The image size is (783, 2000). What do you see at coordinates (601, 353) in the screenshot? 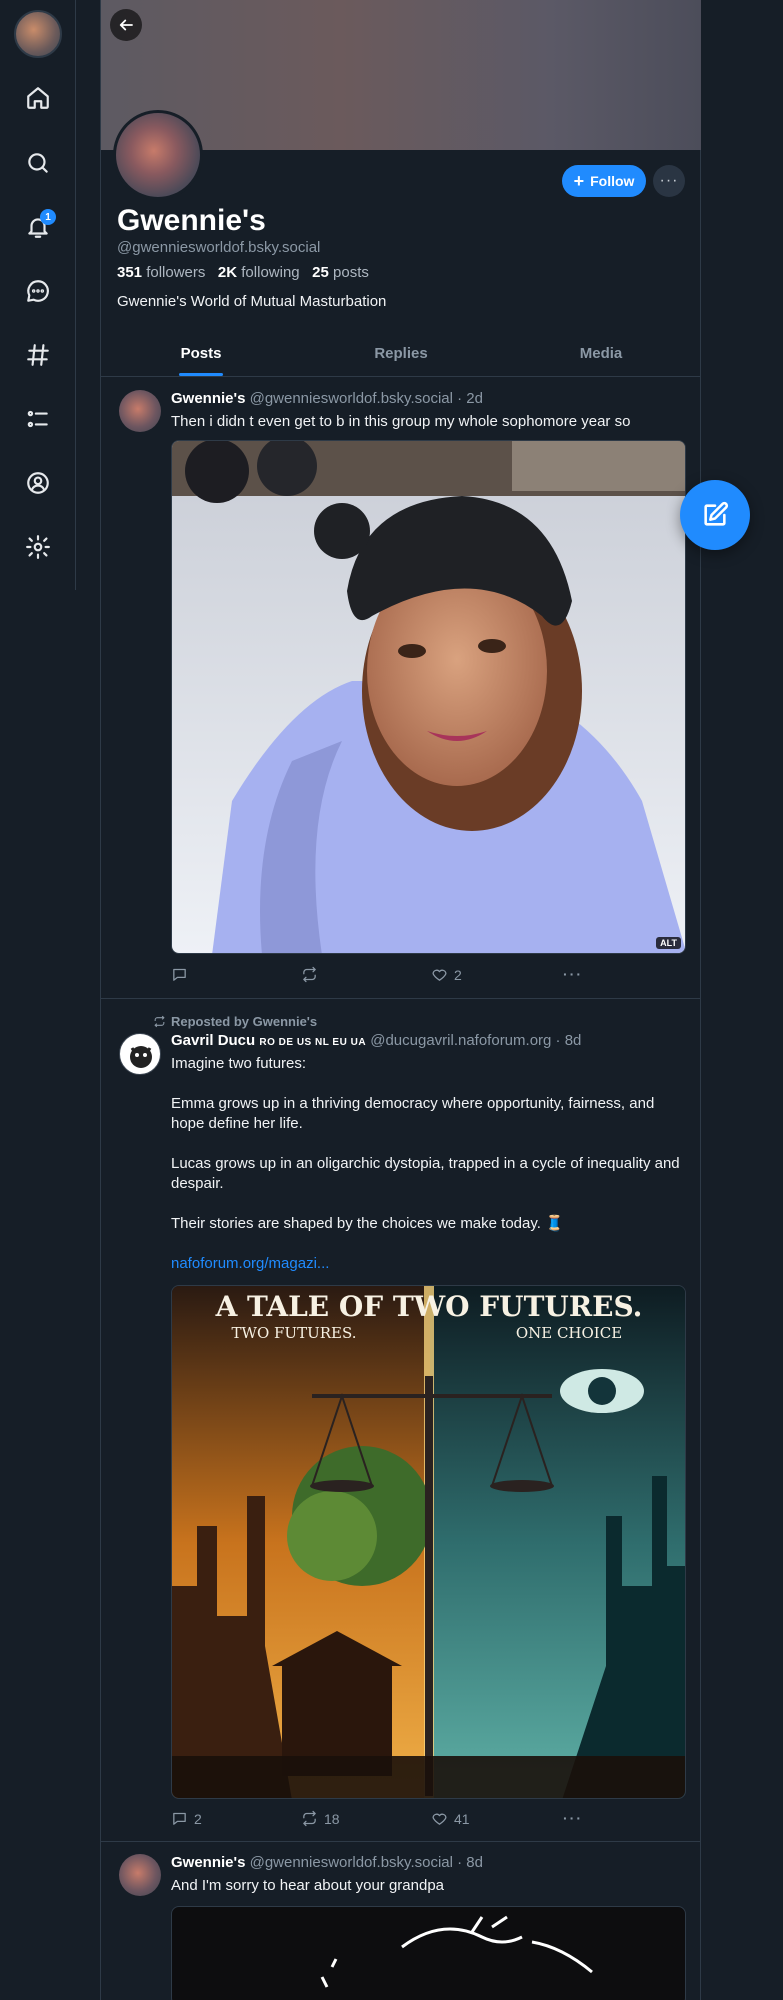
I see `tab-media: Media` at bounding box center [601, 353].